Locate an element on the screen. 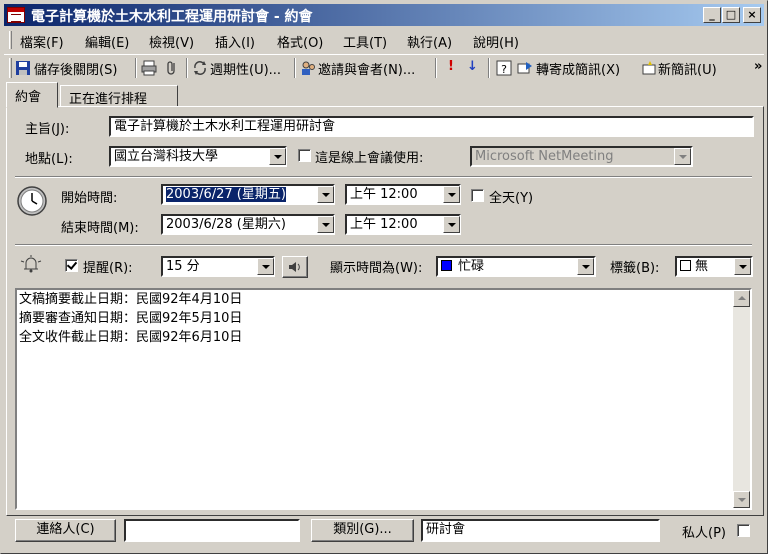 The width and height of the screenshot is (768, 554). clock-icon is located at coordinates (32, 201).